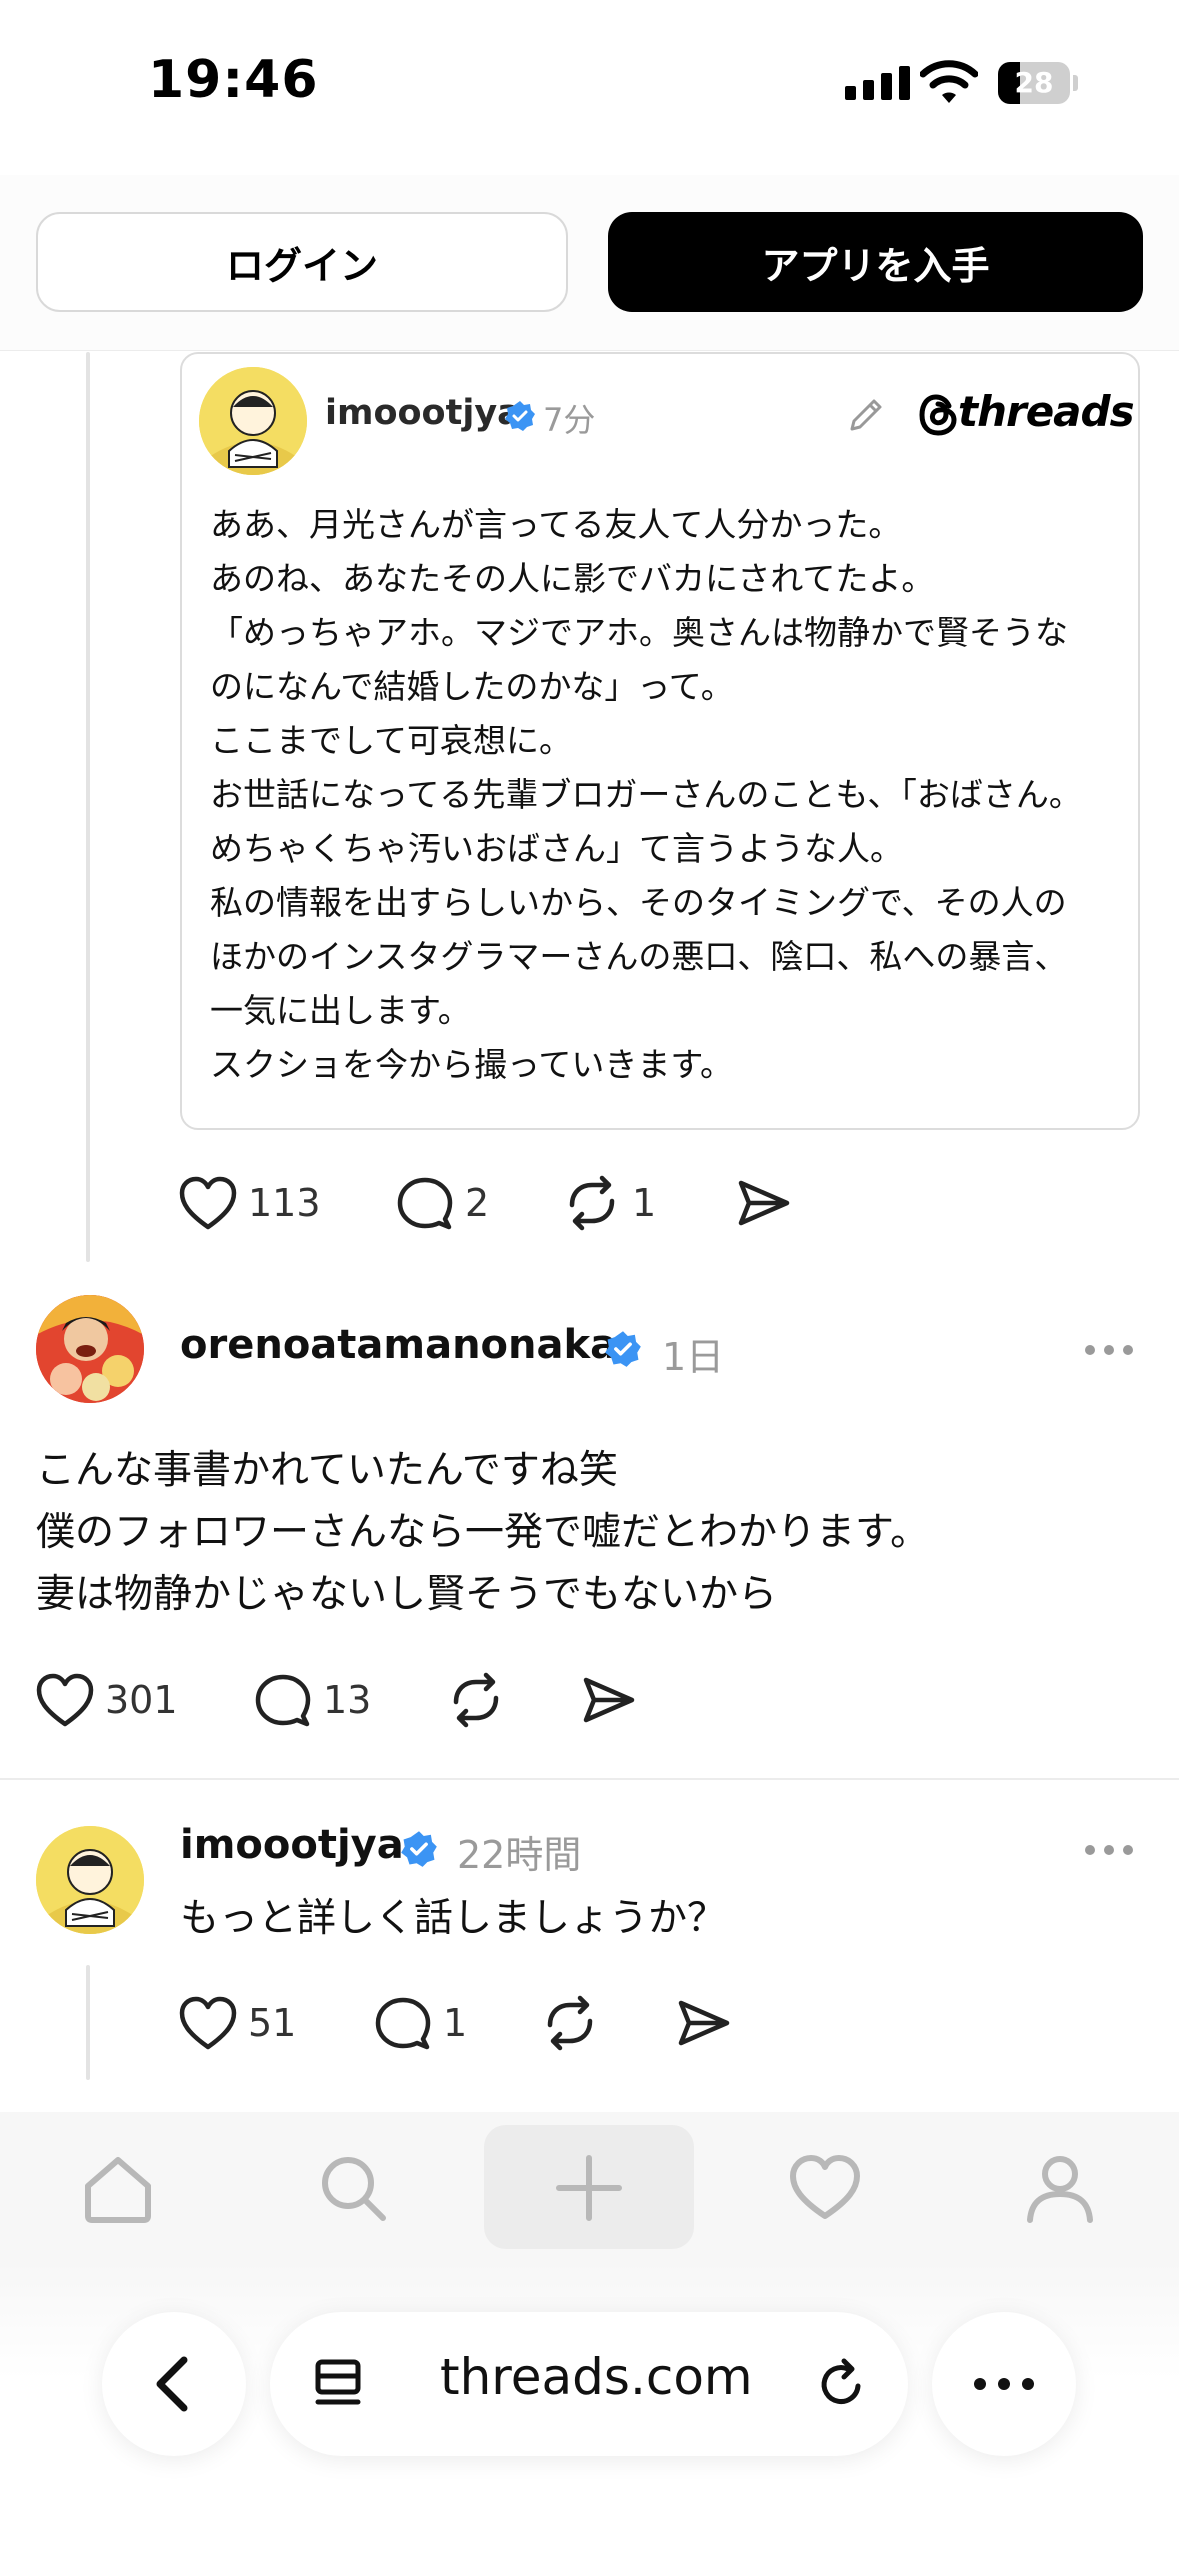 This screenshot has width=1179, height=2556. Describe the element at coordinates (1060, 2188) in the screenshot. I see `profile-icon` at that location.